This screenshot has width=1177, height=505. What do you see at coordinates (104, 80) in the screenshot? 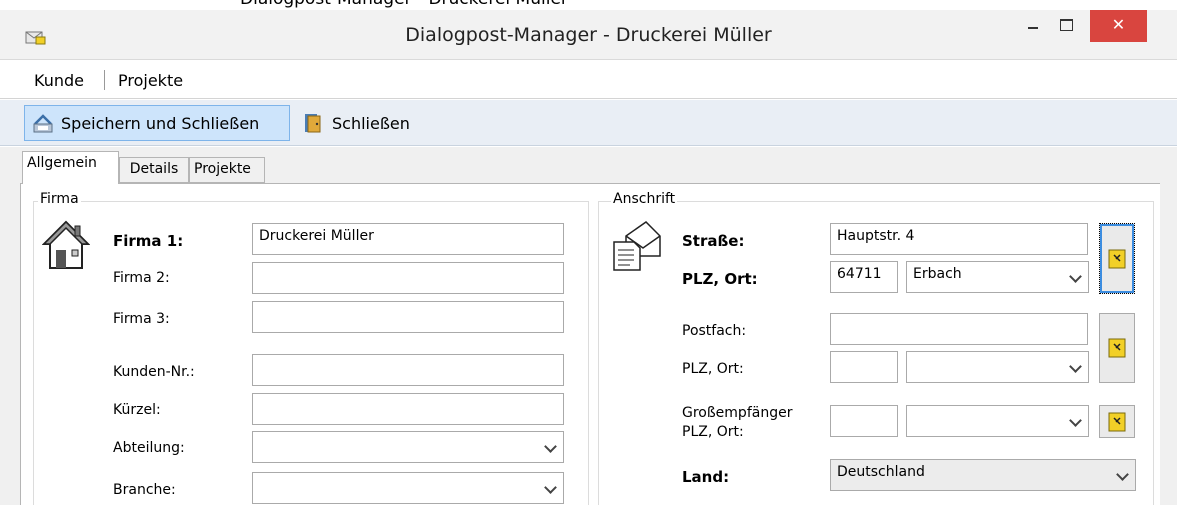
I see `menu-separator` at bounding box center [104, 80].